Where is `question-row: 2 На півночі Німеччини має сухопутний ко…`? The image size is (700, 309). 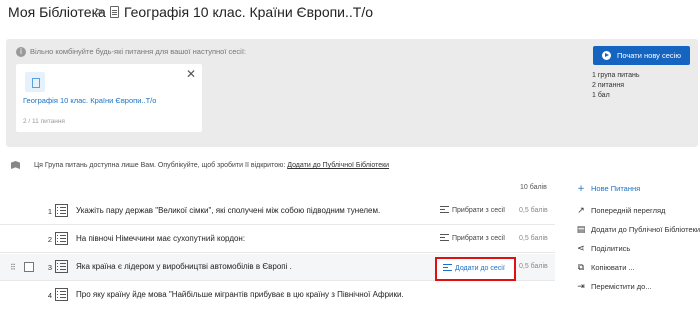
question-row: 2 На півночі Німеччини має сухопутний ко… is located at coordinates (277, 239).